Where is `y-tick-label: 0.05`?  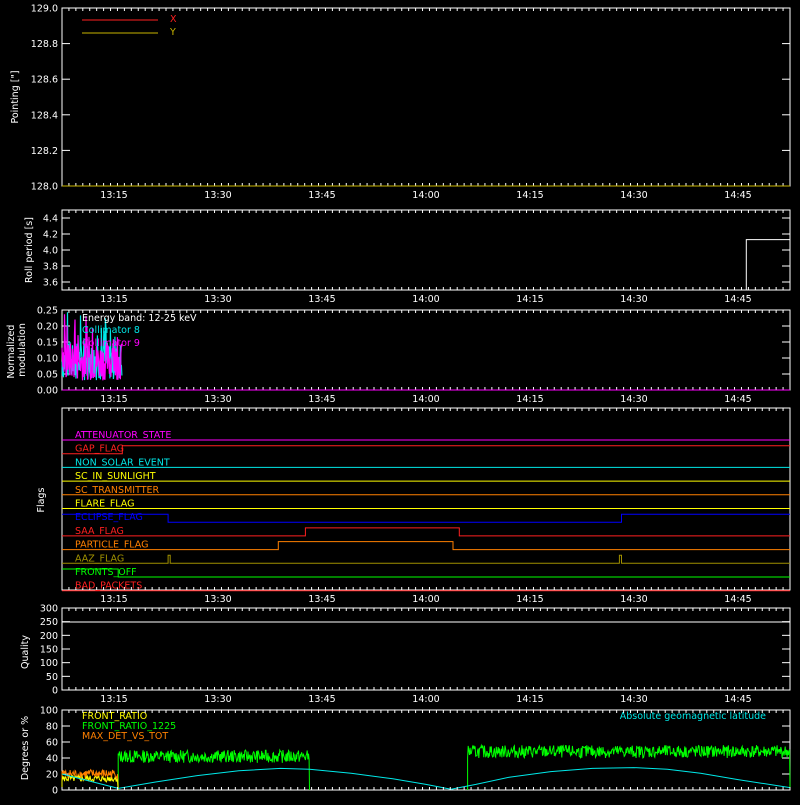 y-tick-label: 0.05 is located at coordinates (47, 375).